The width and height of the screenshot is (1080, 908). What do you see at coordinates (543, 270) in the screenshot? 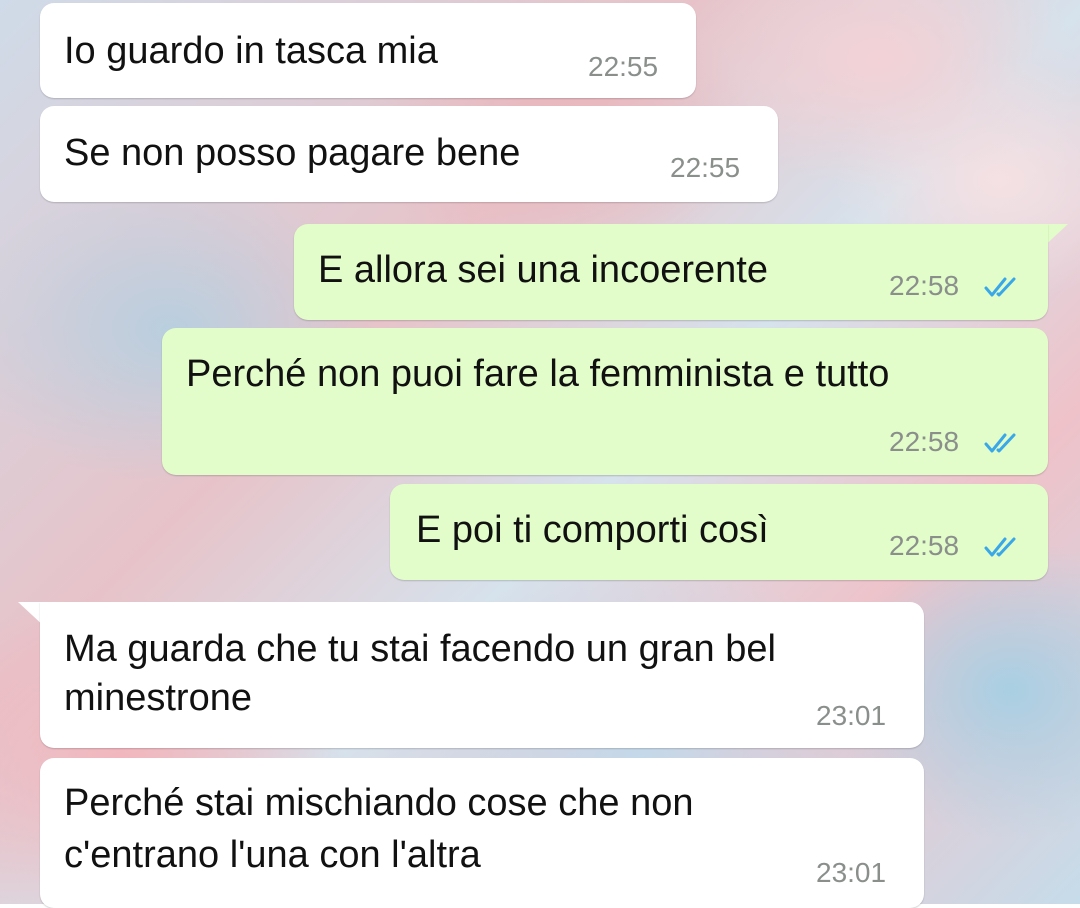
I see `message-text: E allora sei una incoerente` at bounding box center [543, 270].